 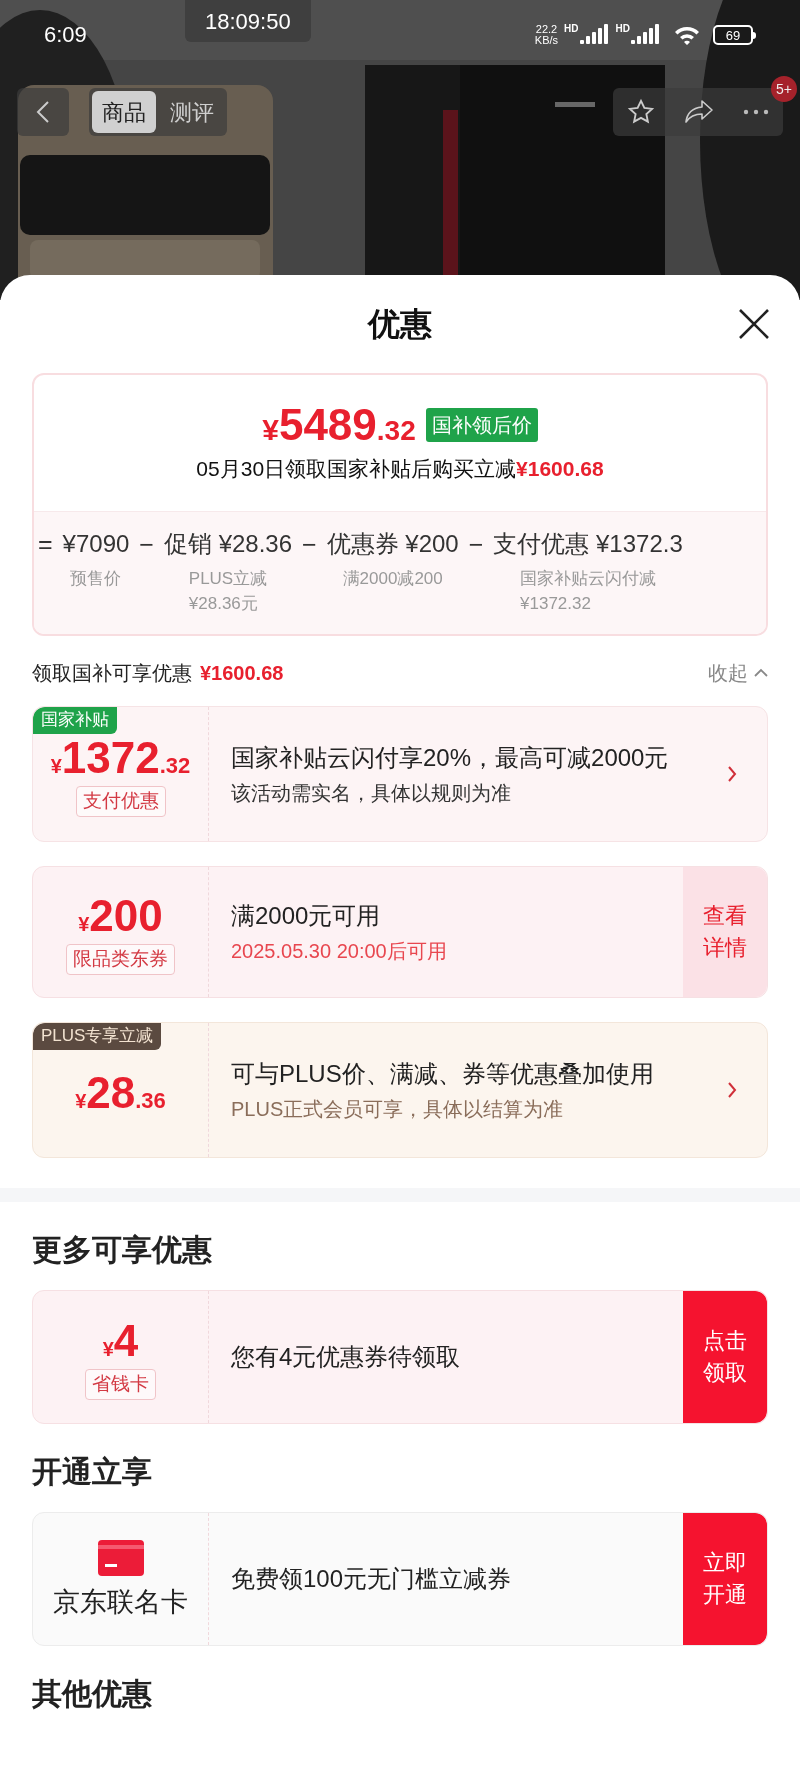 What do you see at coordinates (481, 425) in the screenshot?
I see `price-tag: 国补领后价` at bounding box center [481, 425].